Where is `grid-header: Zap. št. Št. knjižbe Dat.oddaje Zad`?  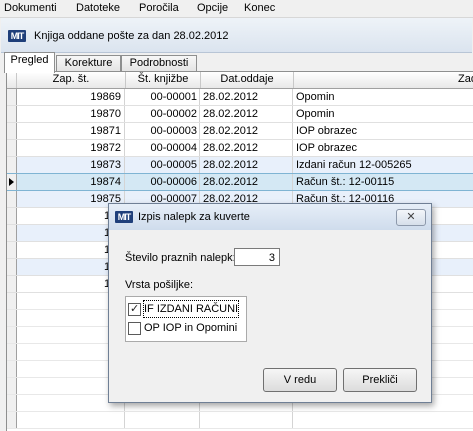 grid-header: Zap. št. Št. knjižbe Dat.oddaje Zad is located at coordinates (240, 80).